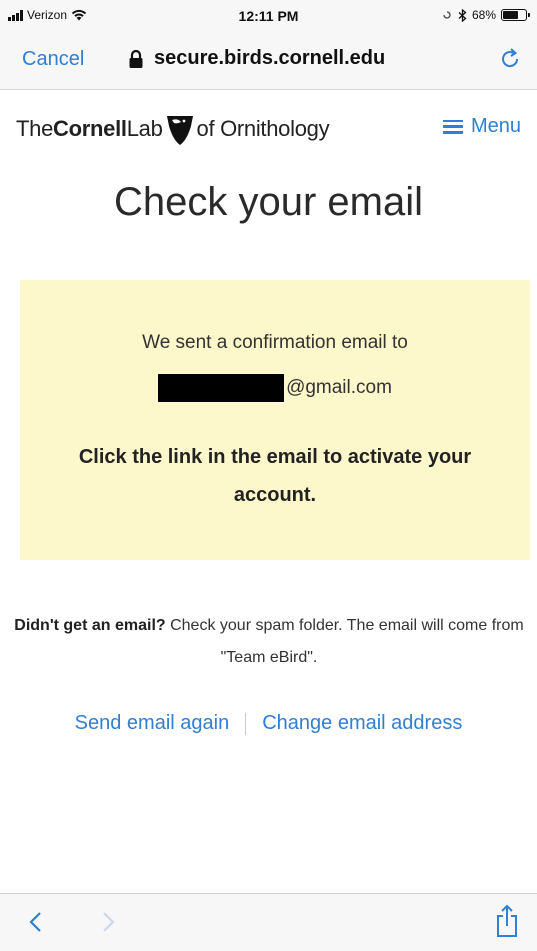 The image size is (537, 951). I want to click on email-actions: Send email again Change email address, so click(268, 723).